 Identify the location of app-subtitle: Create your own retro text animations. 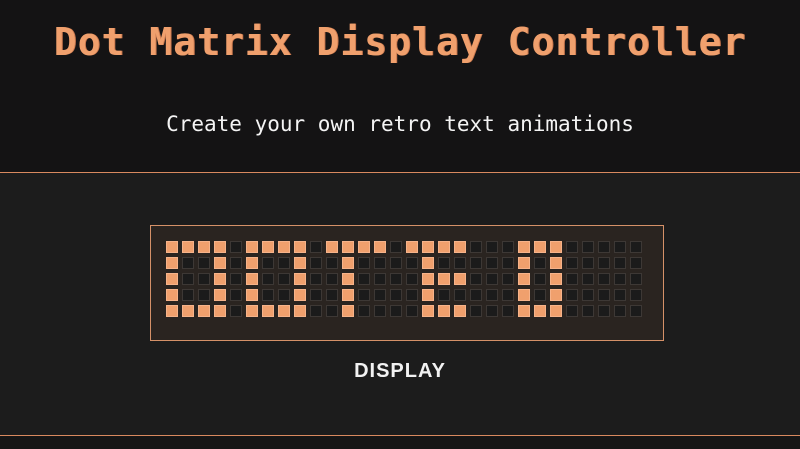
(400, 124).